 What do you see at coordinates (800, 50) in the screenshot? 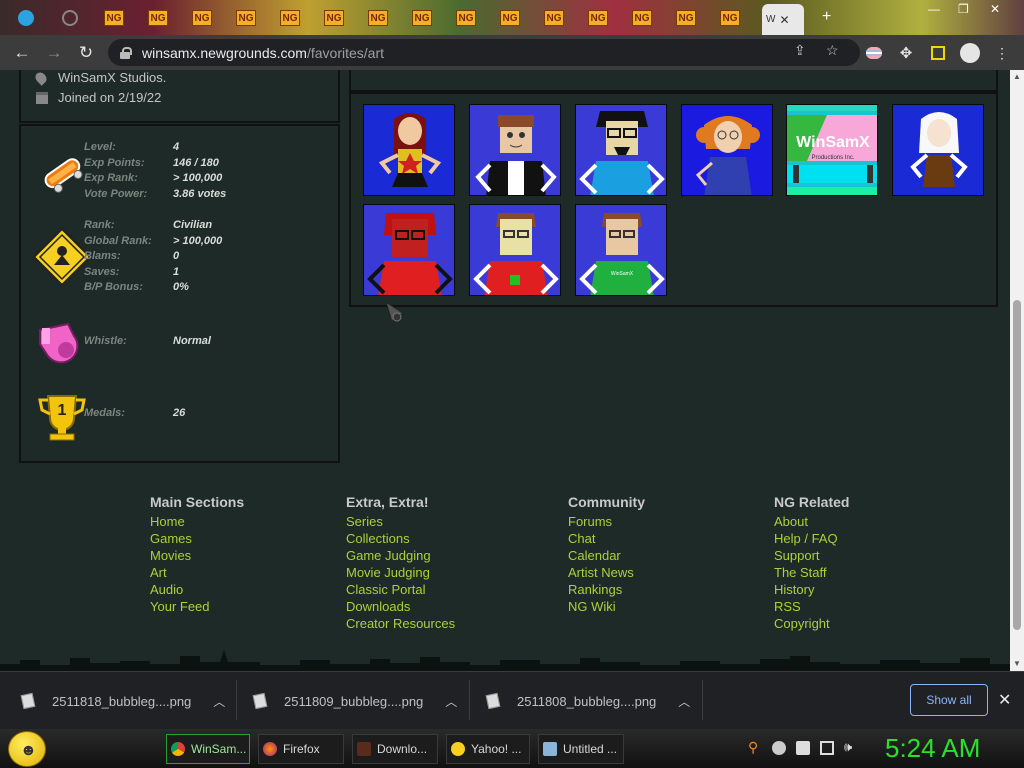
I see `share-icon: ⇪` at bounding box center [800, 50].